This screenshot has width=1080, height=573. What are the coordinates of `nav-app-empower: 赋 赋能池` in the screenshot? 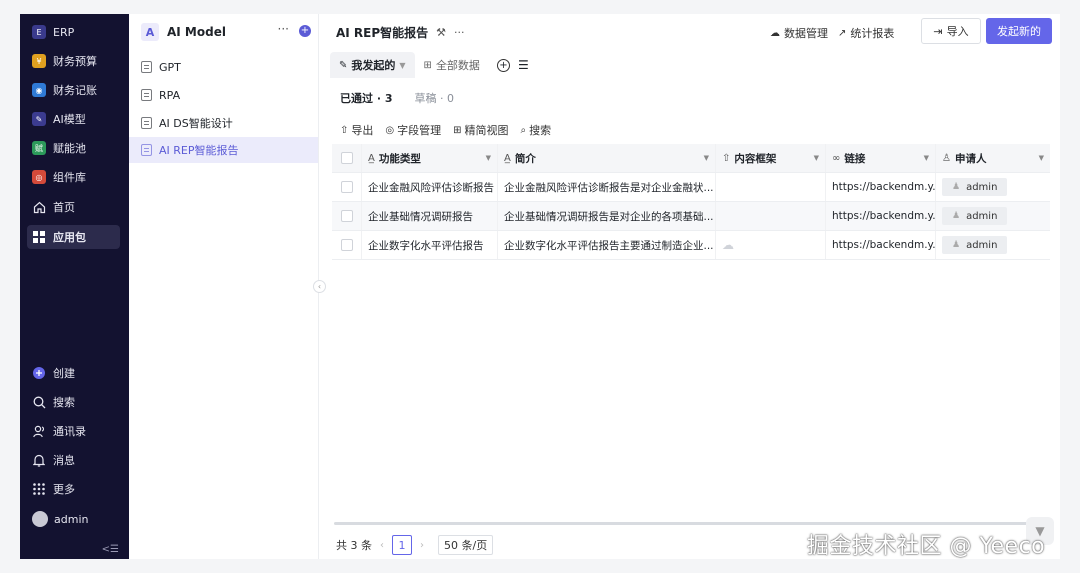 It's located at (73, 148).